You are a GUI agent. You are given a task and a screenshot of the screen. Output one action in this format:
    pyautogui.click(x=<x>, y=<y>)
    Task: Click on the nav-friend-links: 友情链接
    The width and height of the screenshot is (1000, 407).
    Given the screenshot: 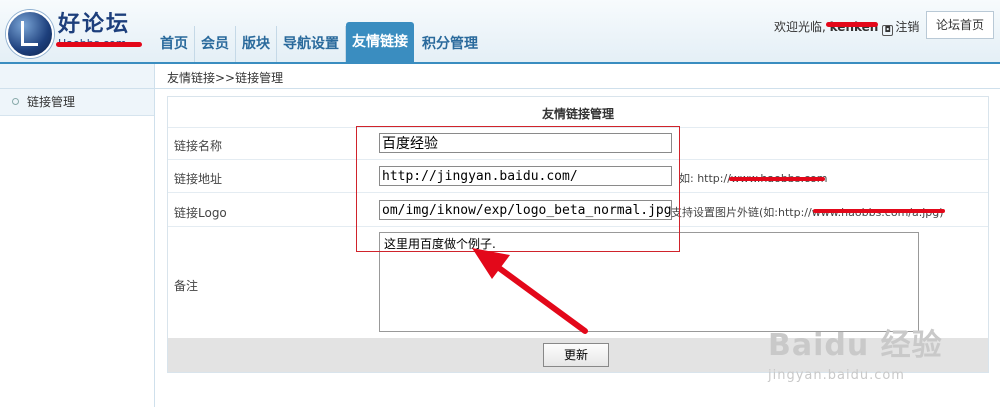 What is the action you would take?
    pyautogui.click(x=380, y=42)
    